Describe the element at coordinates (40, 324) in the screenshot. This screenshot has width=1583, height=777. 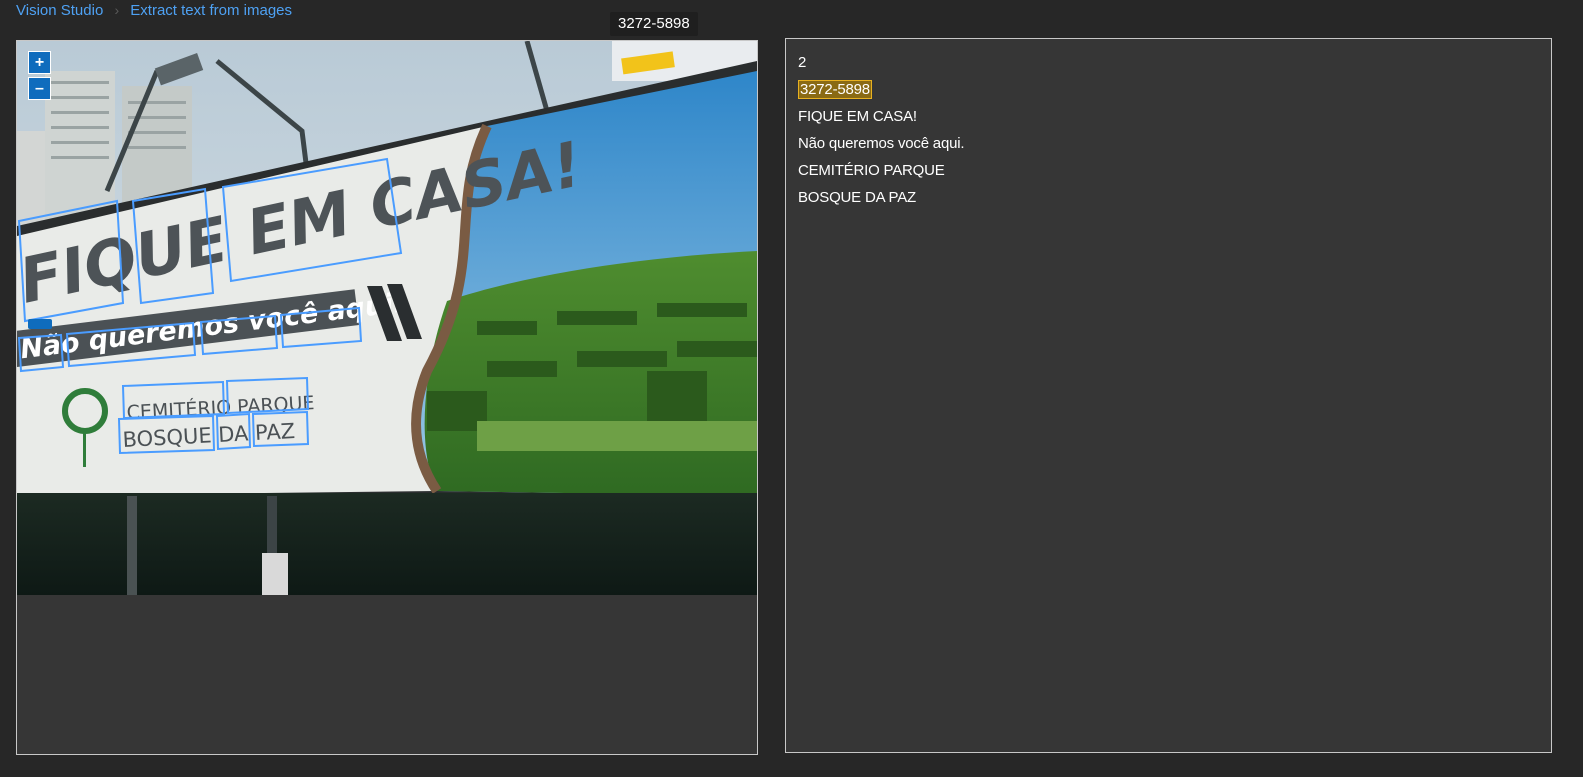
I see `image-drag-handle` at that location.